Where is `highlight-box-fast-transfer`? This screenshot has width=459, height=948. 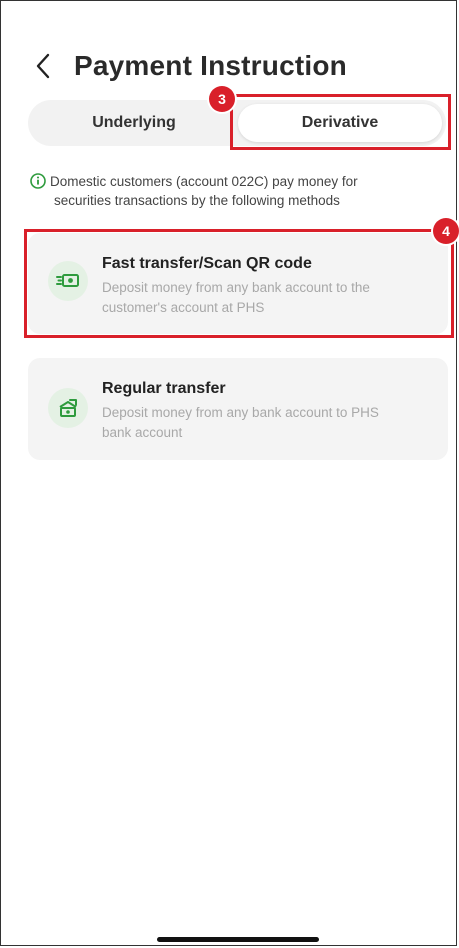
highlight-box-fast-transfer is located at coordinates (239, 283).